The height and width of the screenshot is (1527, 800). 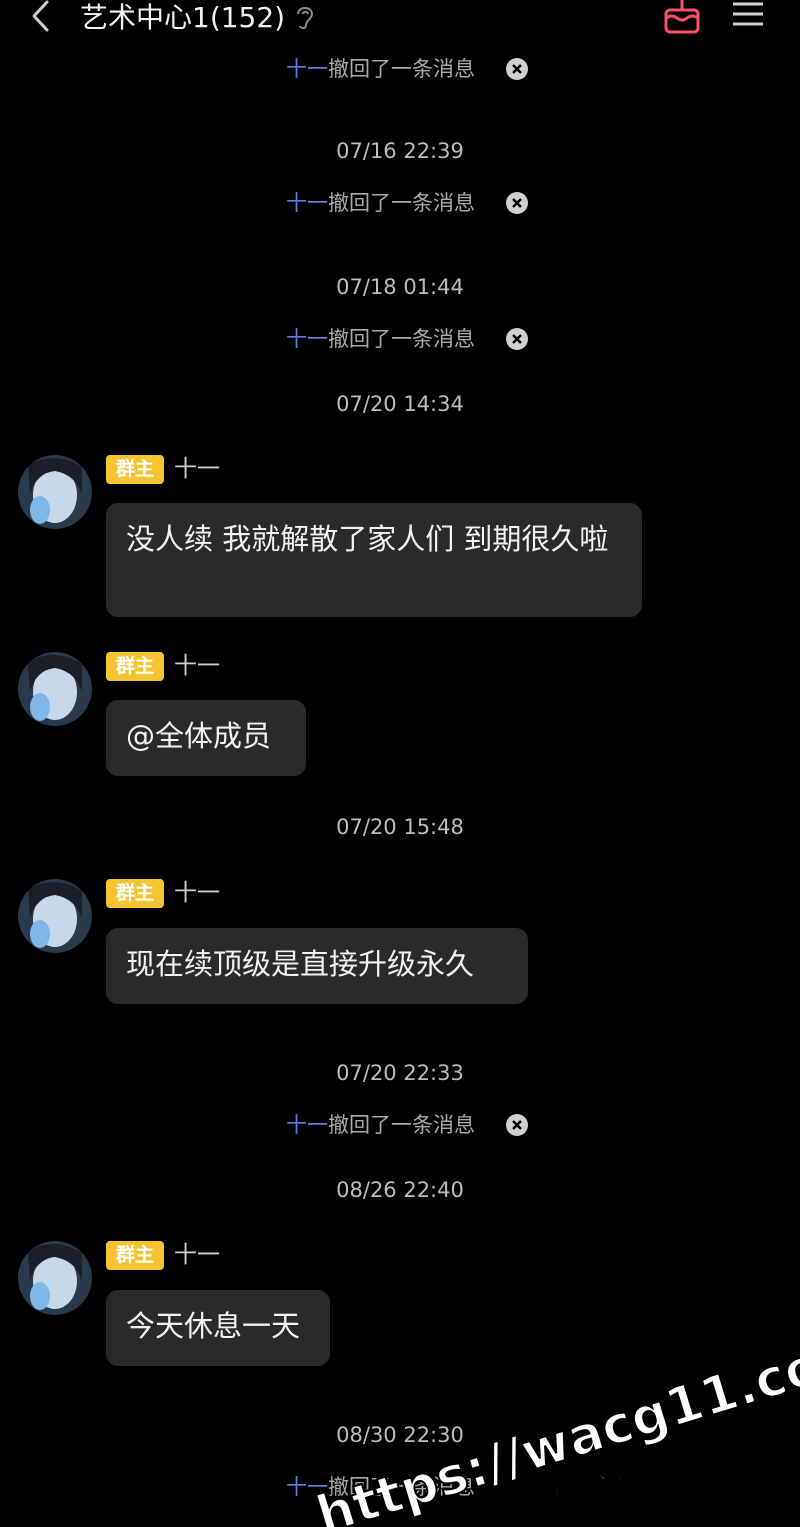 What do you see at coordinates (400, 20) in the screenshot?
I see `top-bar: 艺术中心1(152)` at bounding box center [400, 20].